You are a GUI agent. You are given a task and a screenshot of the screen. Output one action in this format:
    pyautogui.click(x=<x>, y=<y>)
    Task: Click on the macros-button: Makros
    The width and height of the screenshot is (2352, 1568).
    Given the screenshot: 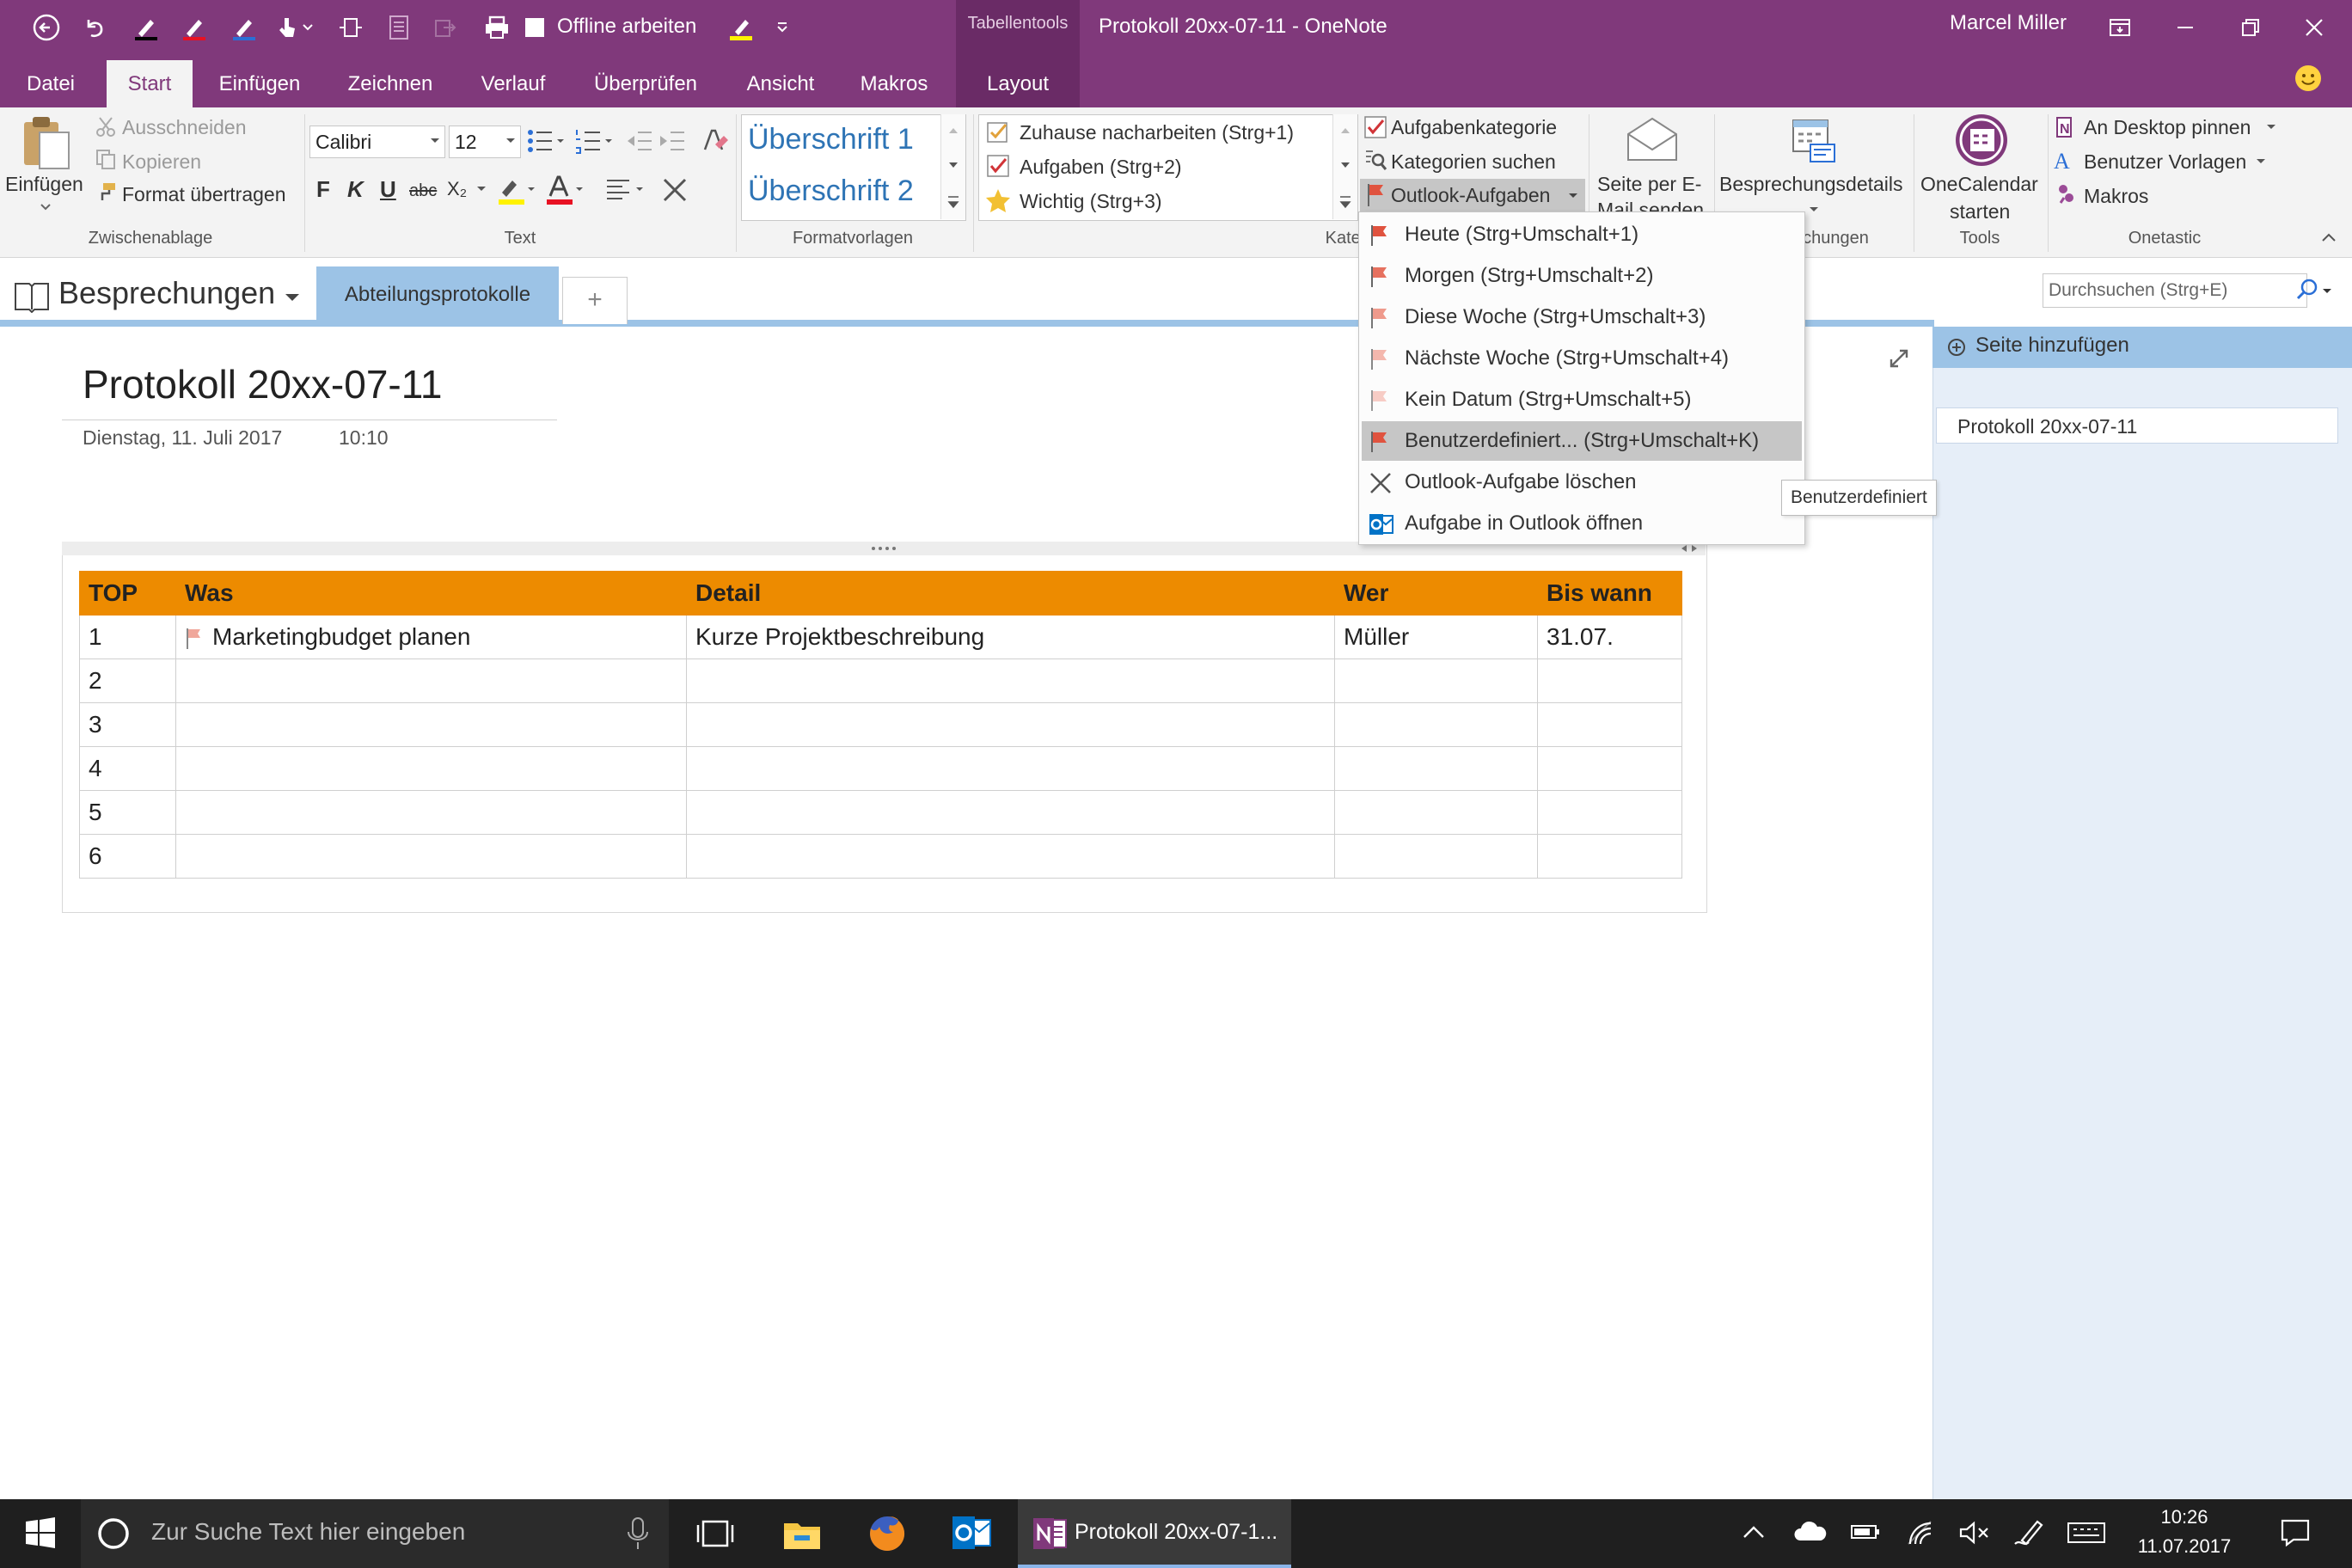 What is the action you would take?
    pyautogui.click(x=2116, y=196)
    